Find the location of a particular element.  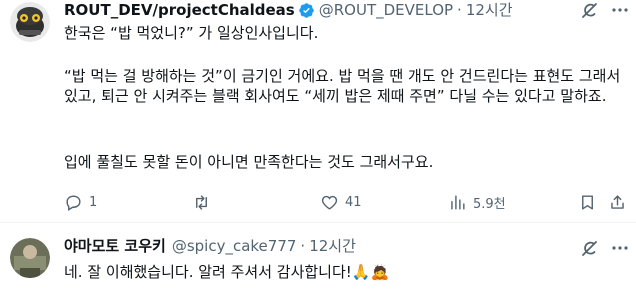

tweet-text-paragraph-3: 입에 풀칠도 못할 돈이 아니면 만족한다는 것도 그래서구요. is located at coordinates (249, 162).